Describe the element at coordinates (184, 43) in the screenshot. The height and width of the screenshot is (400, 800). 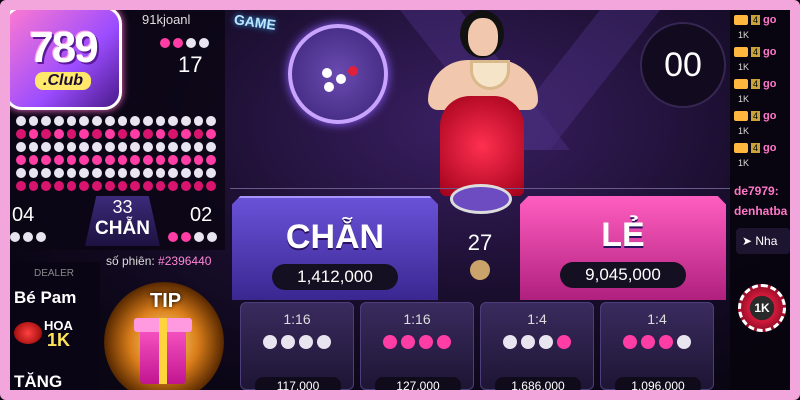
I see `top-bead-row` at that location.